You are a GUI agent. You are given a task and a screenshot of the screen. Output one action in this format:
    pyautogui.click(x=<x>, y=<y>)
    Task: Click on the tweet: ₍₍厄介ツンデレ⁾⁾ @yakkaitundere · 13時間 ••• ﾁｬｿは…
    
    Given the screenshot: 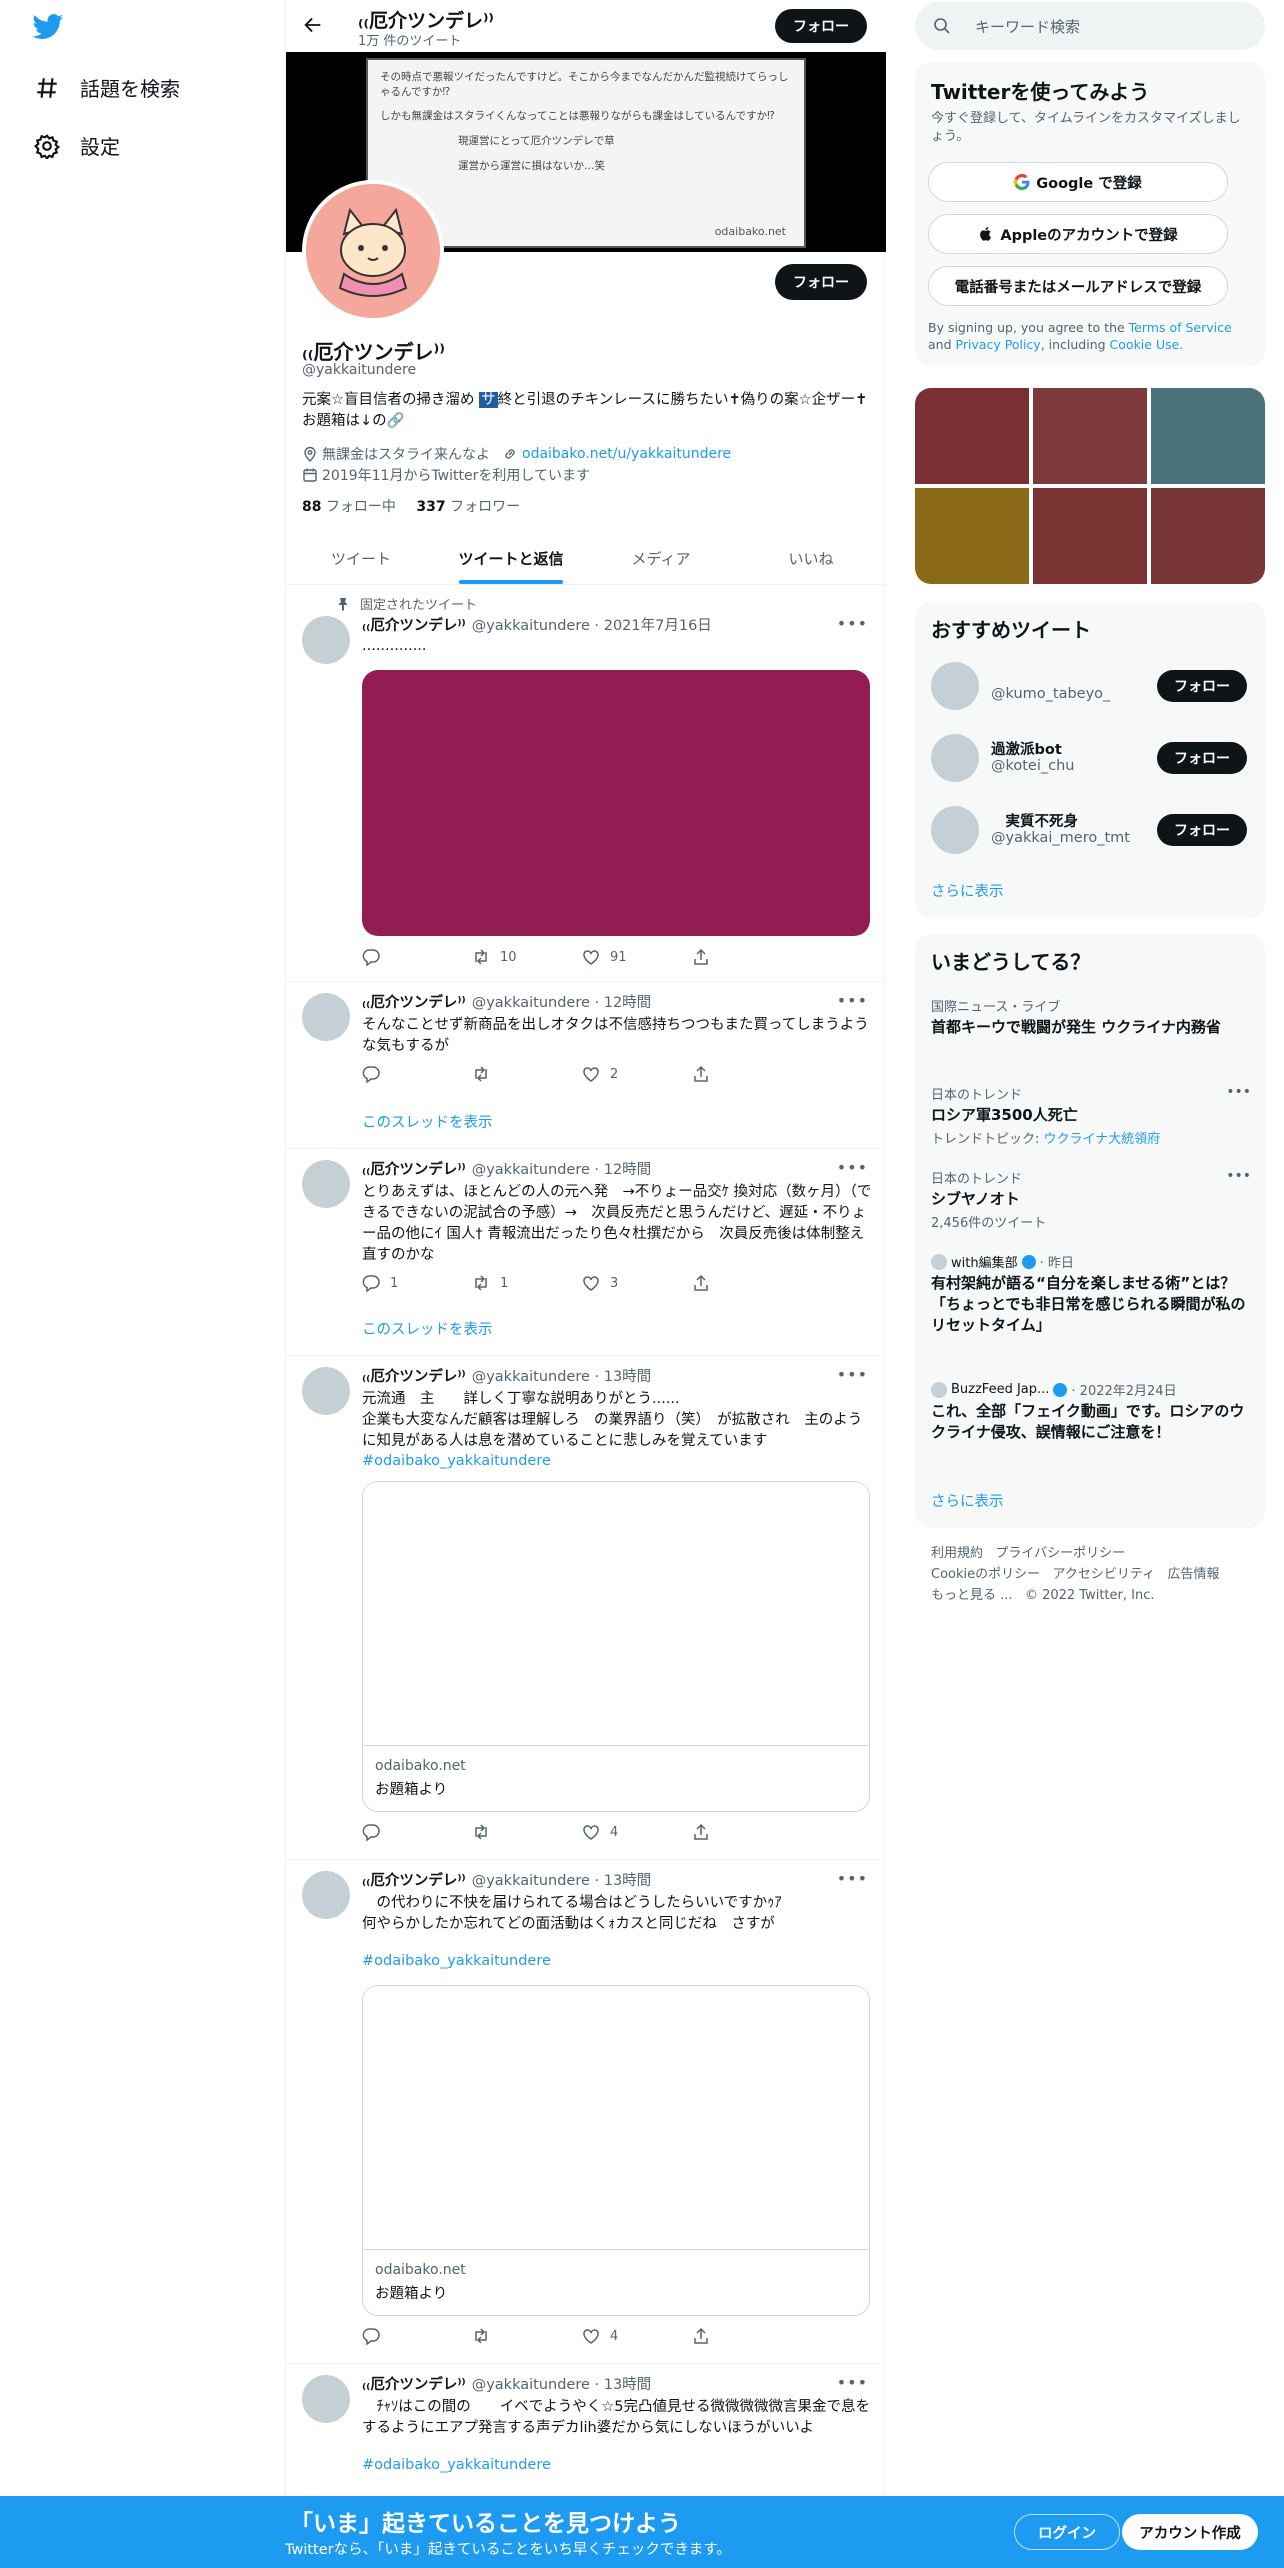 What is the action you would take?
    pyautogui.click(x=586, y=2430)
    